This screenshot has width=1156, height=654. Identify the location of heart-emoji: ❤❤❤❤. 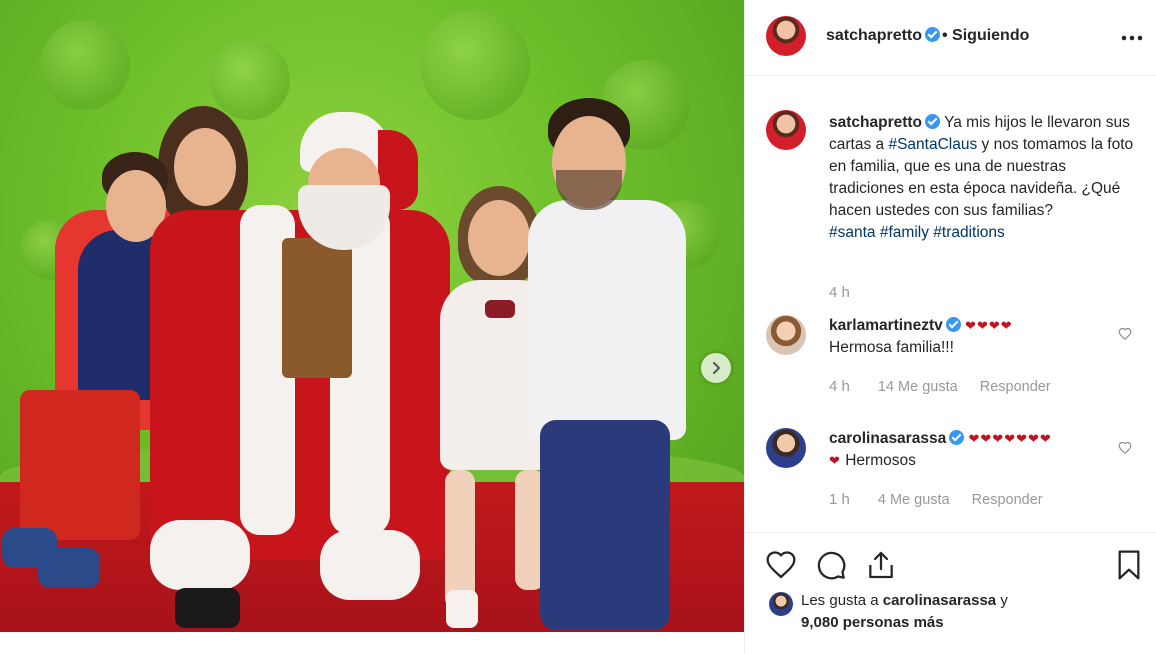
(989, 325).